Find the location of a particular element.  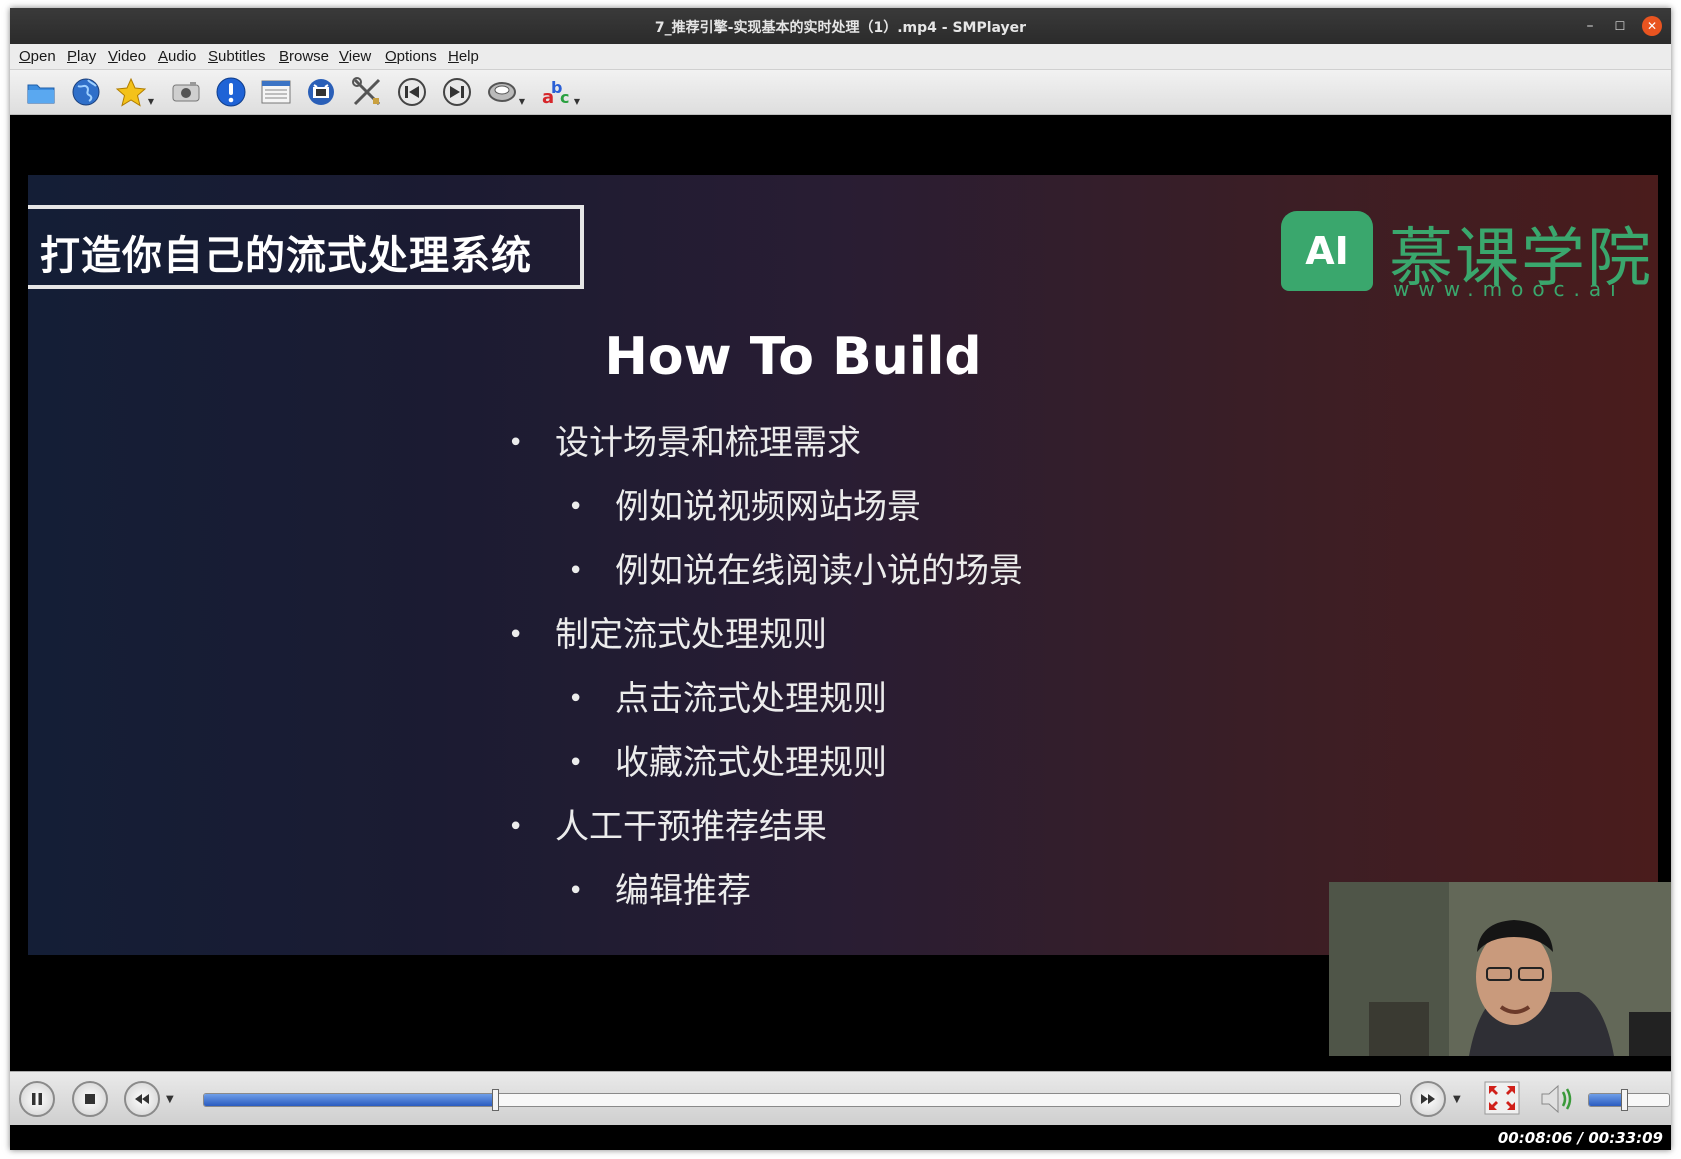

favorites-button: ▼ is located at coordinates (134, 92).